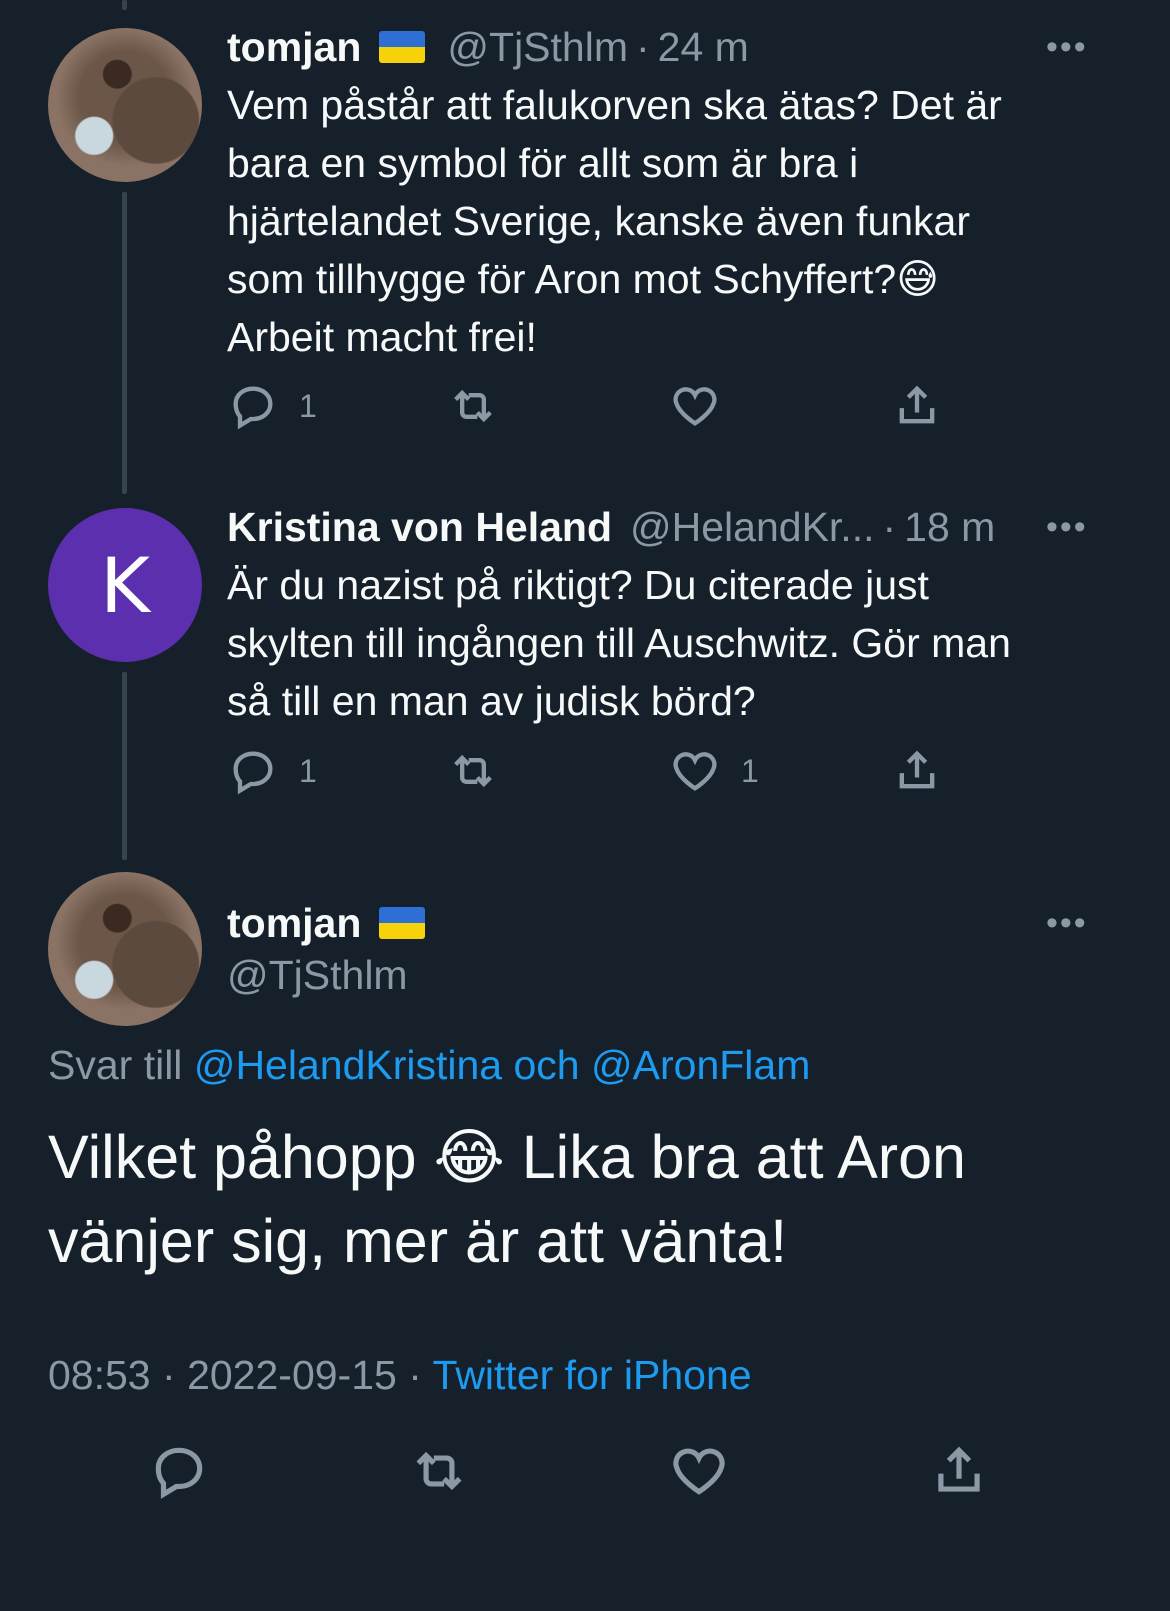  Describe the element at coordinates (124, 5) in the screenshot. I see `thread-line-top` at that location.